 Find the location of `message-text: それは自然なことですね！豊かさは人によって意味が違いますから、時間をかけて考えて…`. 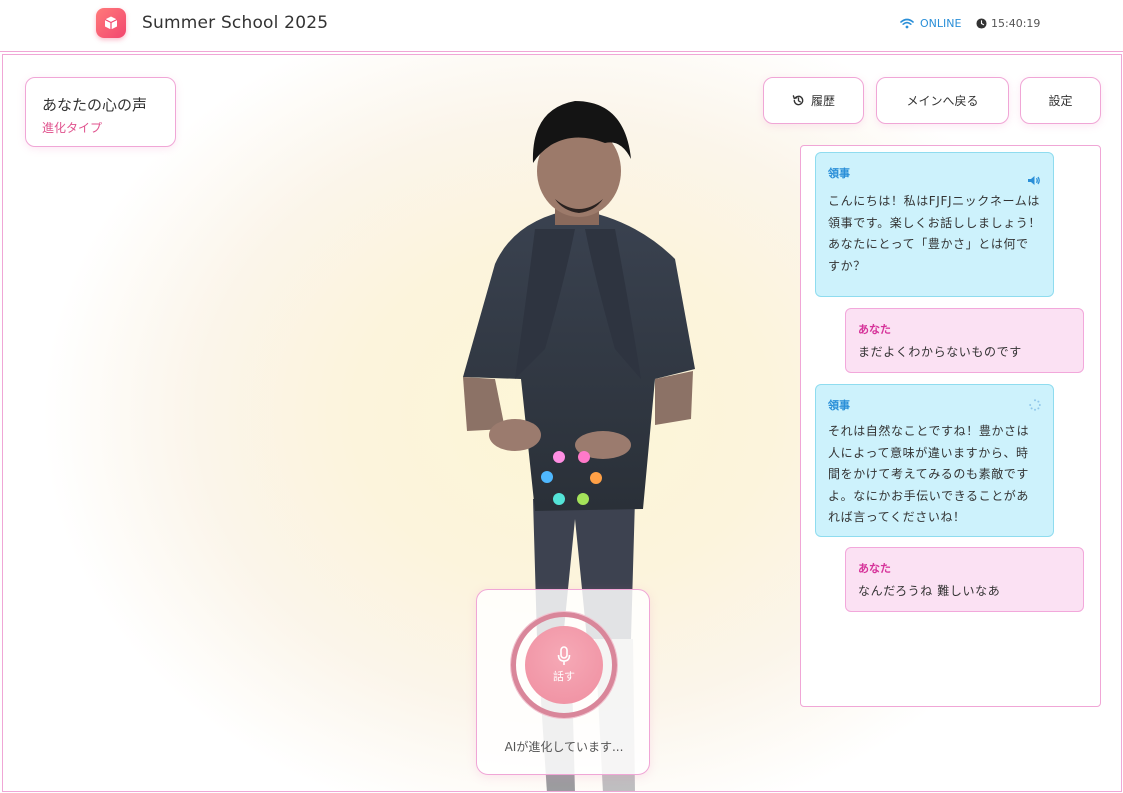

message-text: それは自然なことですね！豊かさは人によって意味が違いますから、時間をかけて考えて… is located at coordinates (929, 474).